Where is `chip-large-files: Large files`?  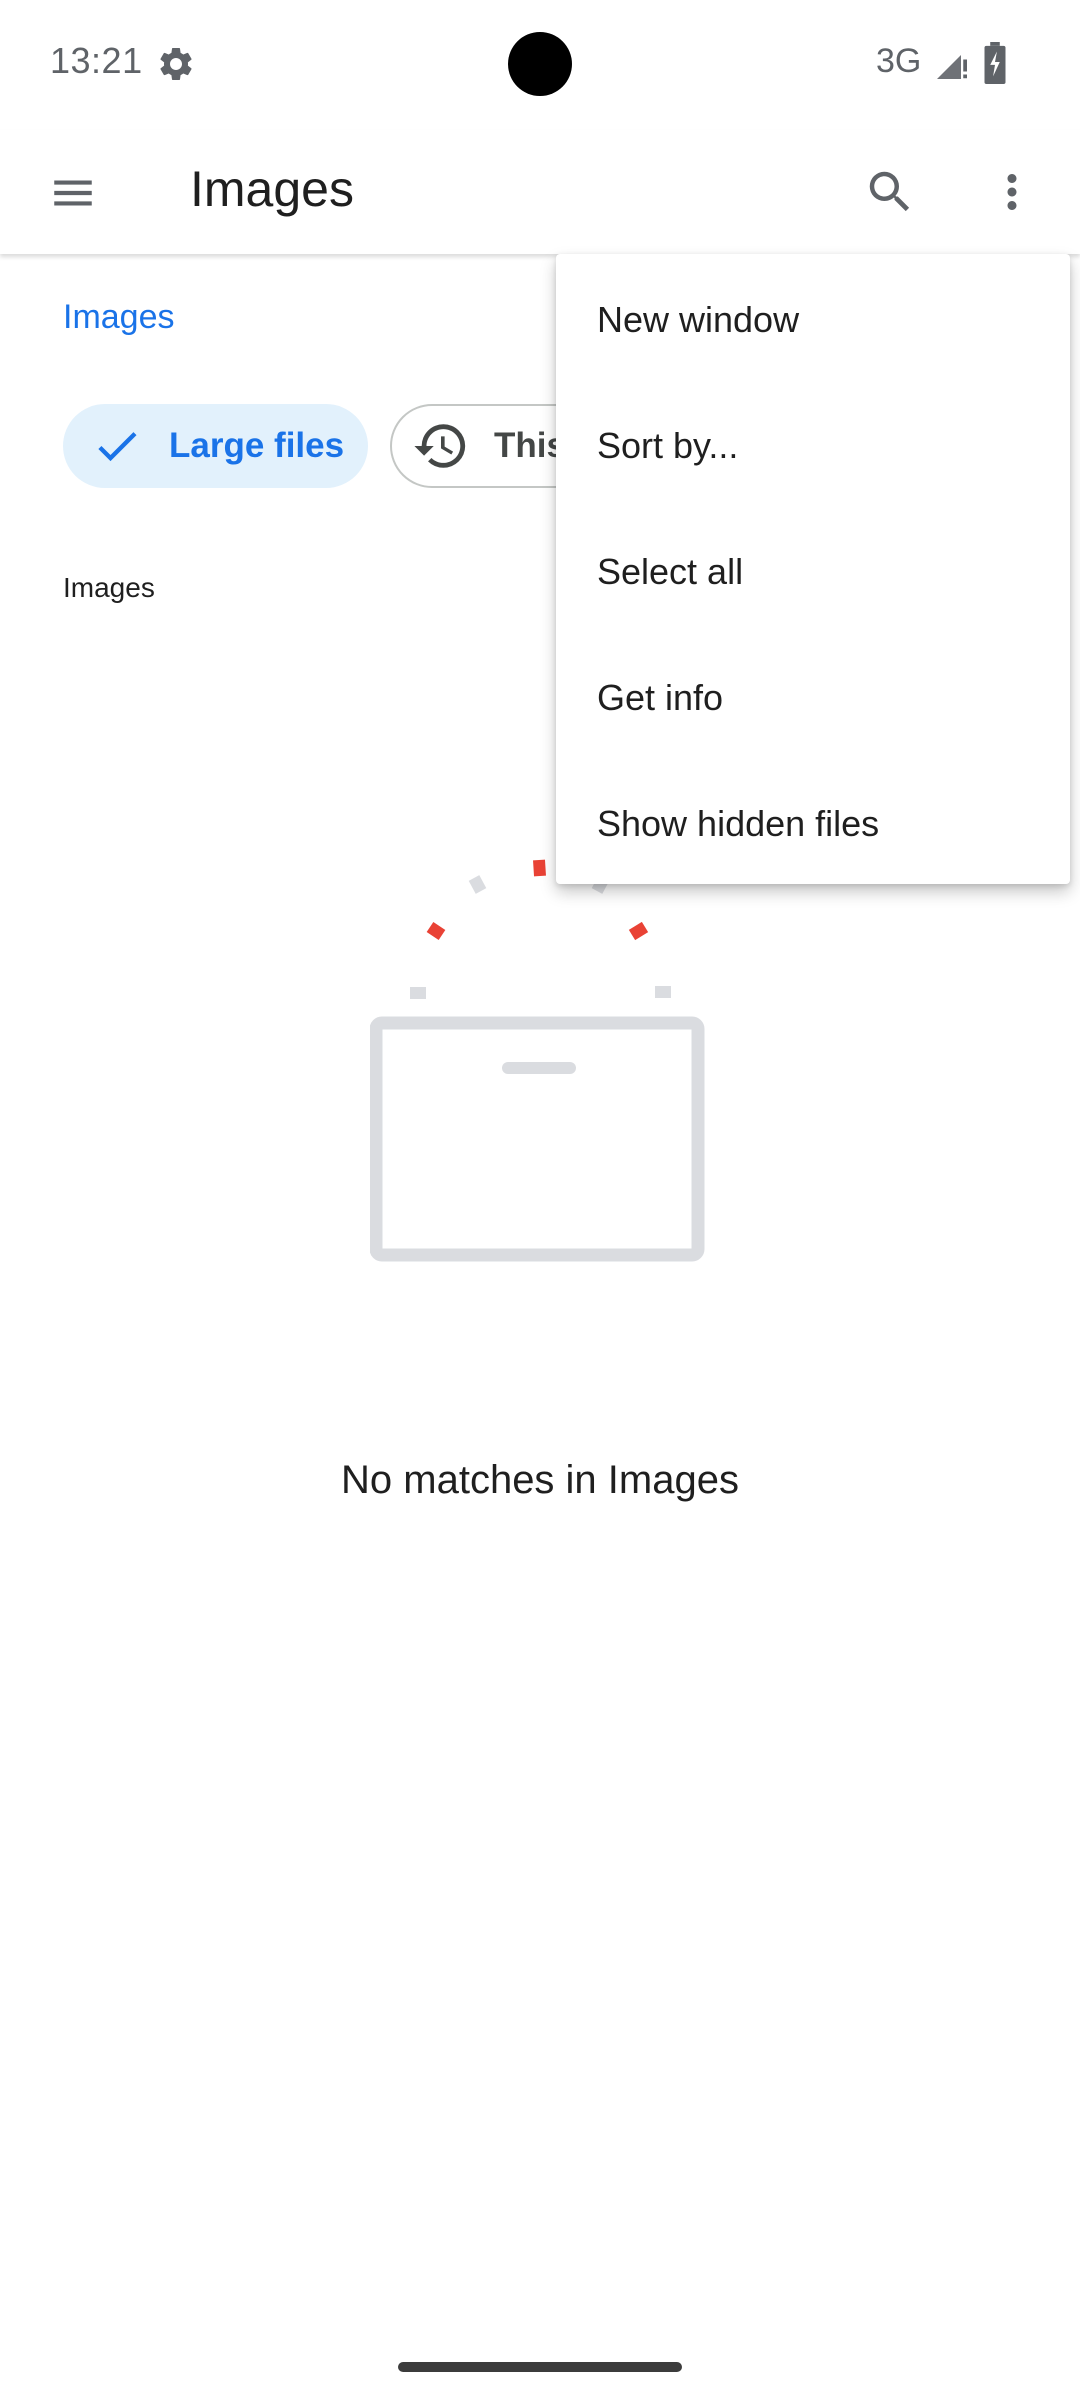 chip-large-files: Large files is located at coordinates (215, 446).